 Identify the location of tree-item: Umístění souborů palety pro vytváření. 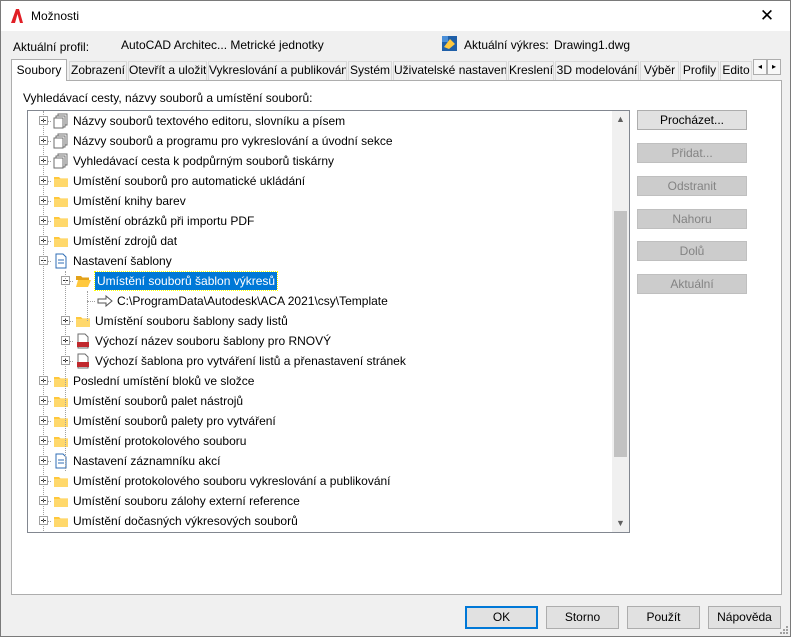
(321, 421).